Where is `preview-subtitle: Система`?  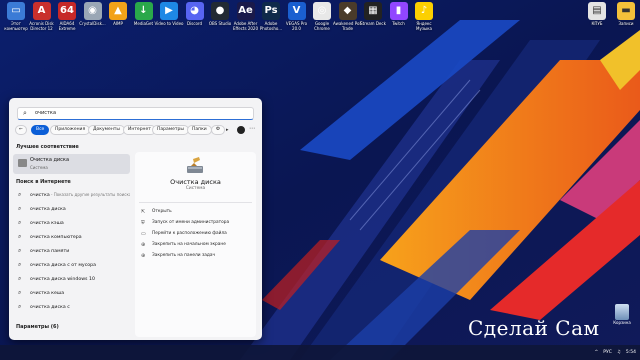
preview-subtitle: Система is located at coordinates (195, 188).